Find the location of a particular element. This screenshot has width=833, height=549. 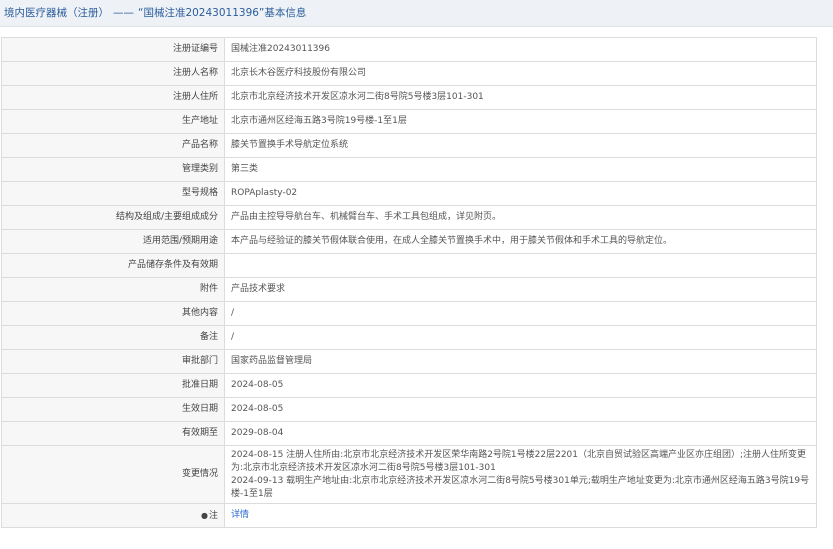

note-value: 详情 is located at coordinates (520, 515).